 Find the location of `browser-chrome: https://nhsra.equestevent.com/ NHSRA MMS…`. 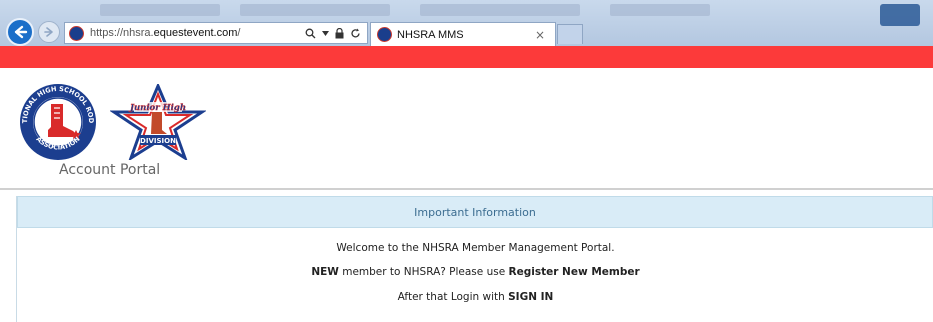

browser-chrome: https://nhsra.equestevent.com/ NHSRA MMS… is located at coordinates (466, 23).